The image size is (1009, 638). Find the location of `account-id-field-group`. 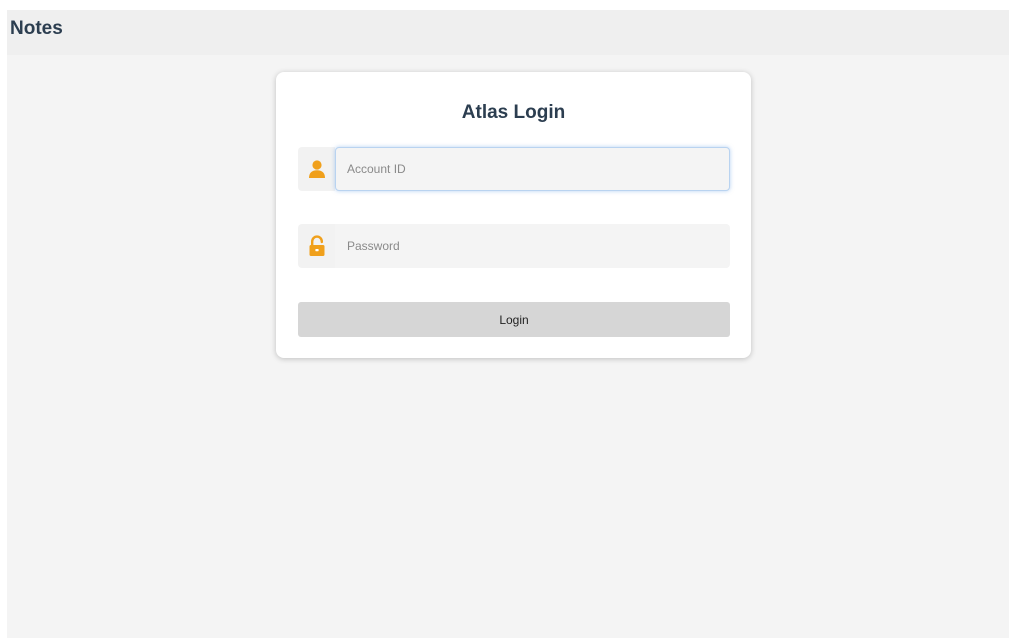

account-id-field-group is located at coordinates (514, 169).